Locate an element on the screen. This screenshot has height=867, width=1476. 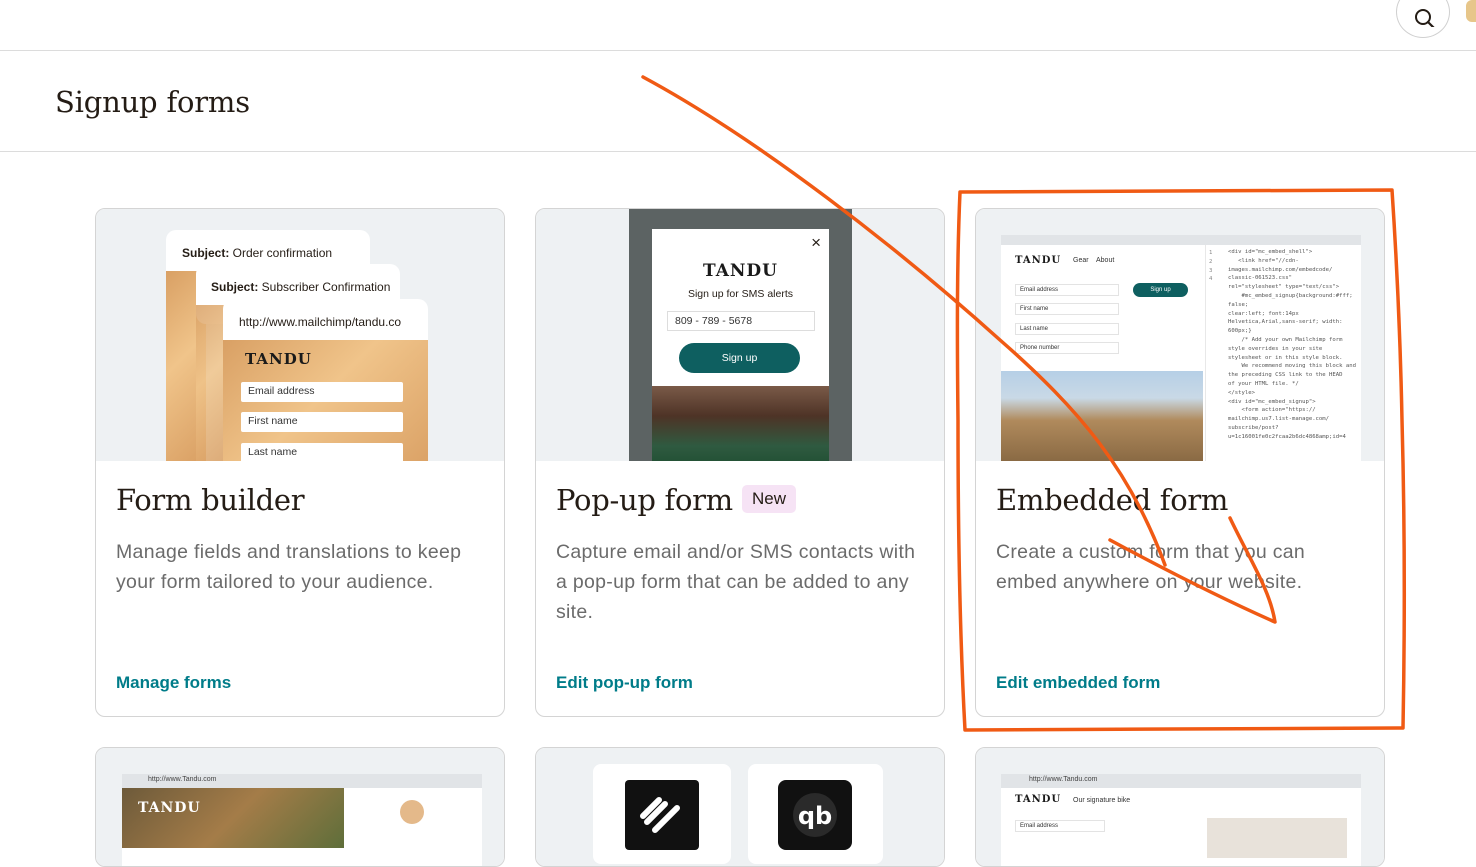
edit-popup-form-link: Edit pop-up form is located at coordinates (624, 683).